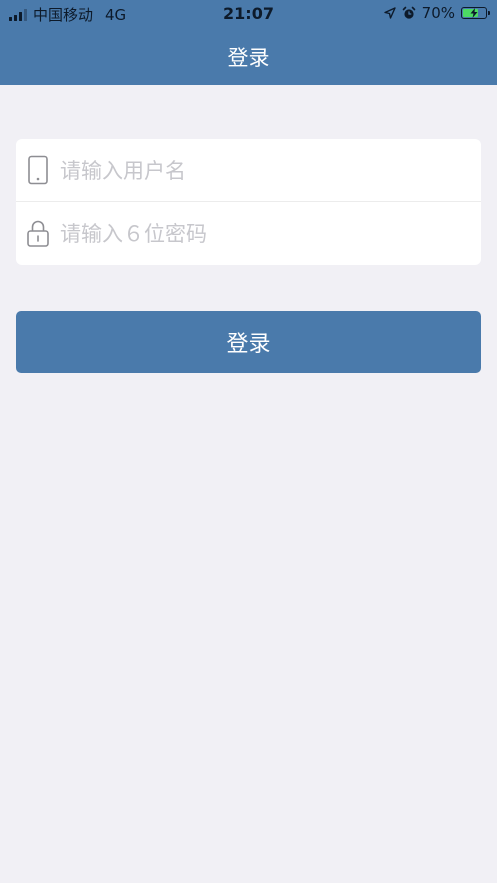 This screenshot has width=497, height=883. What do you see at coordinates (260, 234) in the screenshot?
I see `password-input` at bounding box center [260, 234].